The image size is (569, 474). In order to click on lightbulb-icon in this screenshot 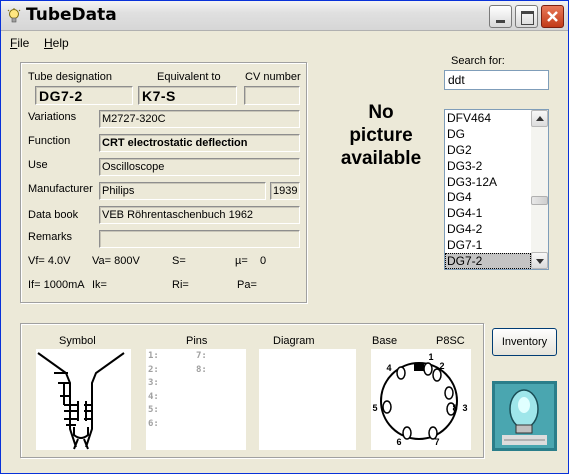, I will do `click(14, 15)`.